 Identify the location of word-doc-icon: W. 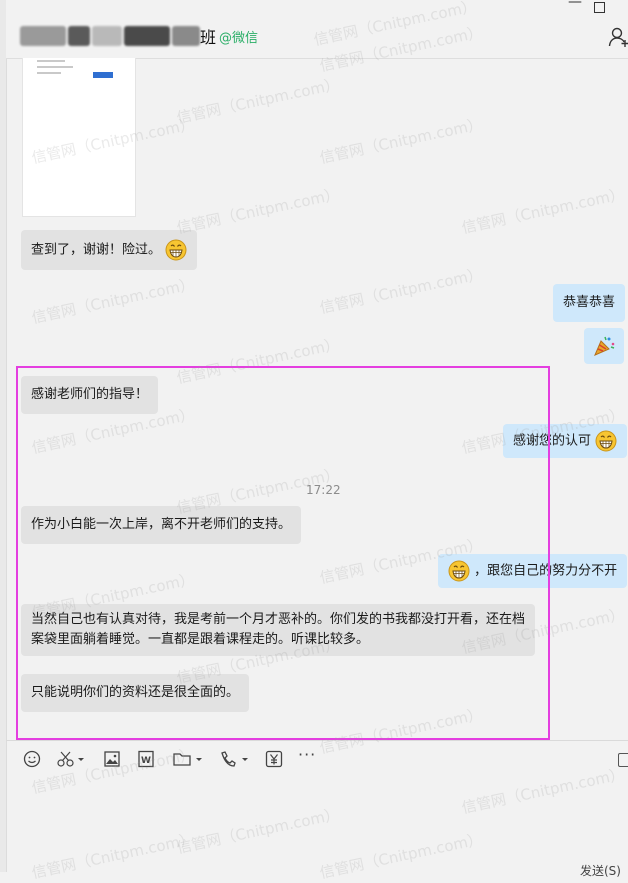
(146, 759).